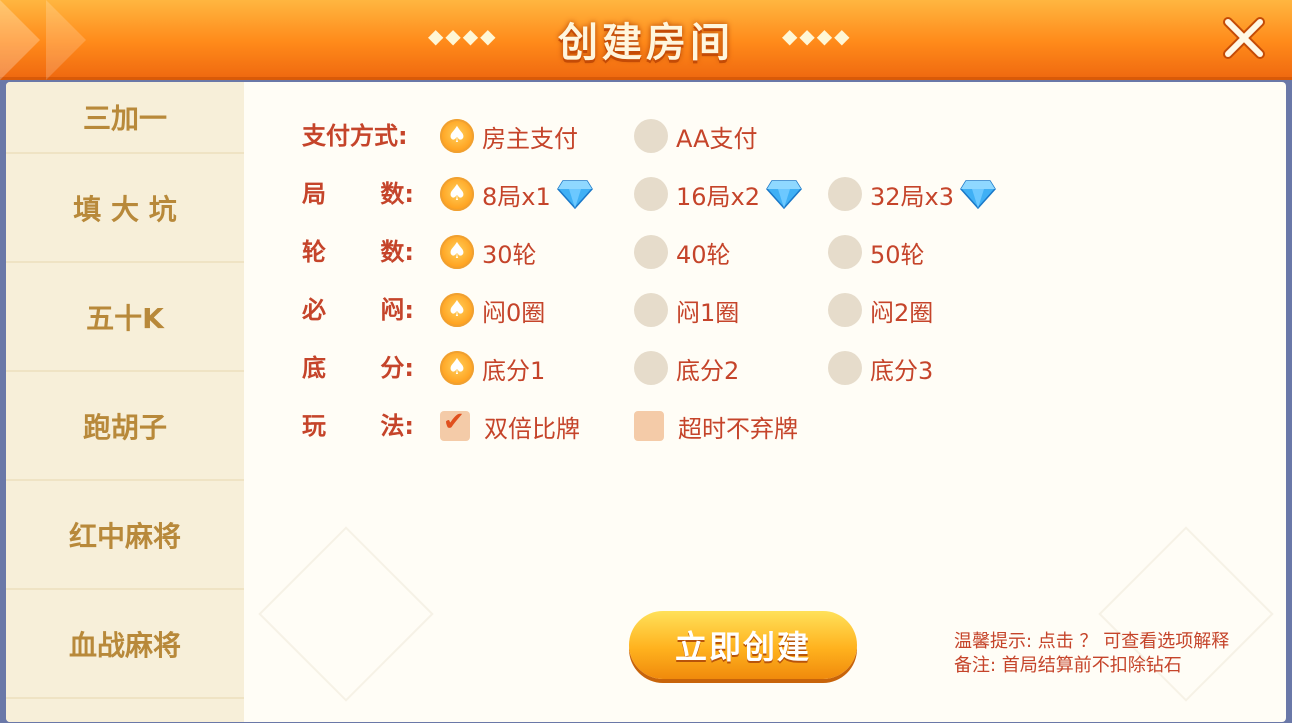 The width and height of the screenshot is (1292, 723). What do you see at coordinates (514, 312) in the screenshot?
I see `option-label: 闷0圈` at bounding box center [514, 312].